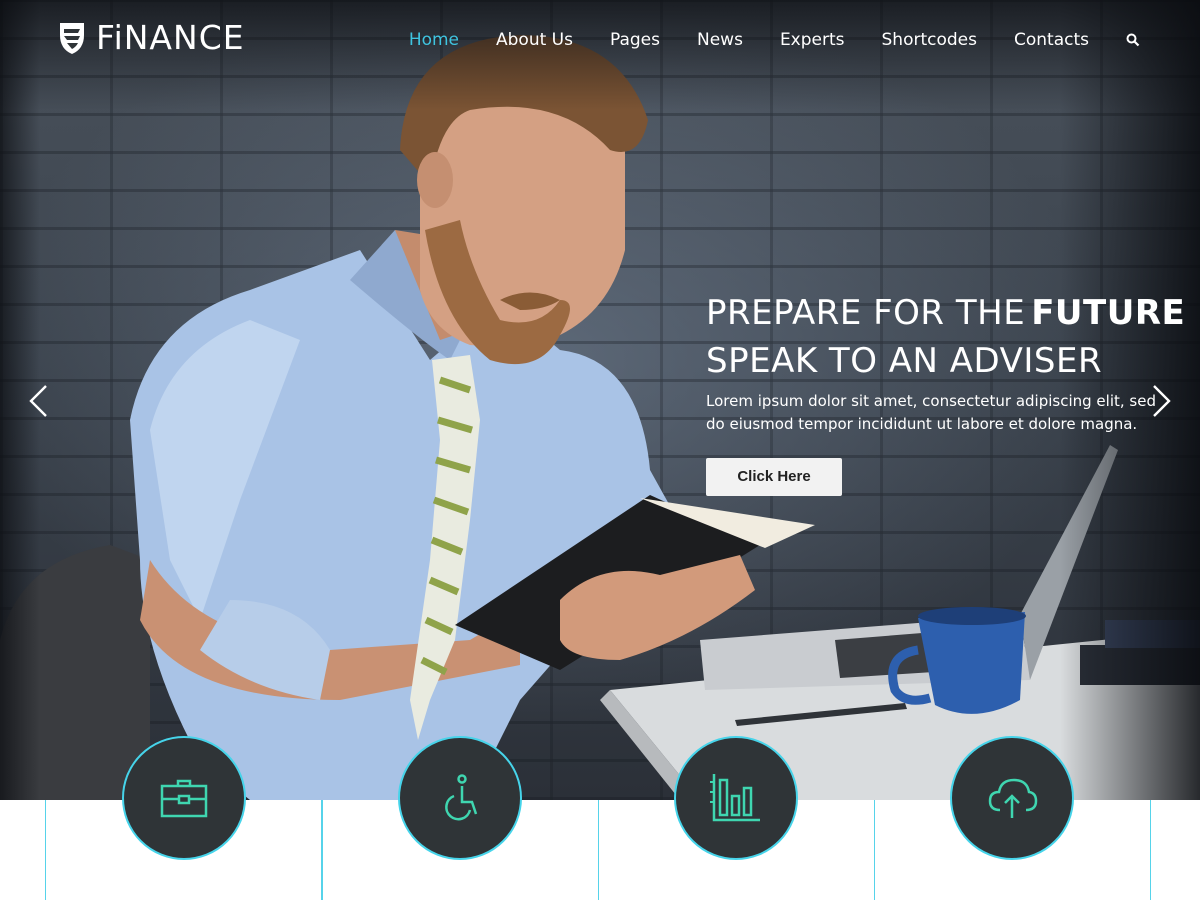 The image size is (1200, 900). What do you see at coordinates (929, 40) in the screenshot?
I see `nav-item-shortcodes: Shortcodes` at bounding box center [929, 40].